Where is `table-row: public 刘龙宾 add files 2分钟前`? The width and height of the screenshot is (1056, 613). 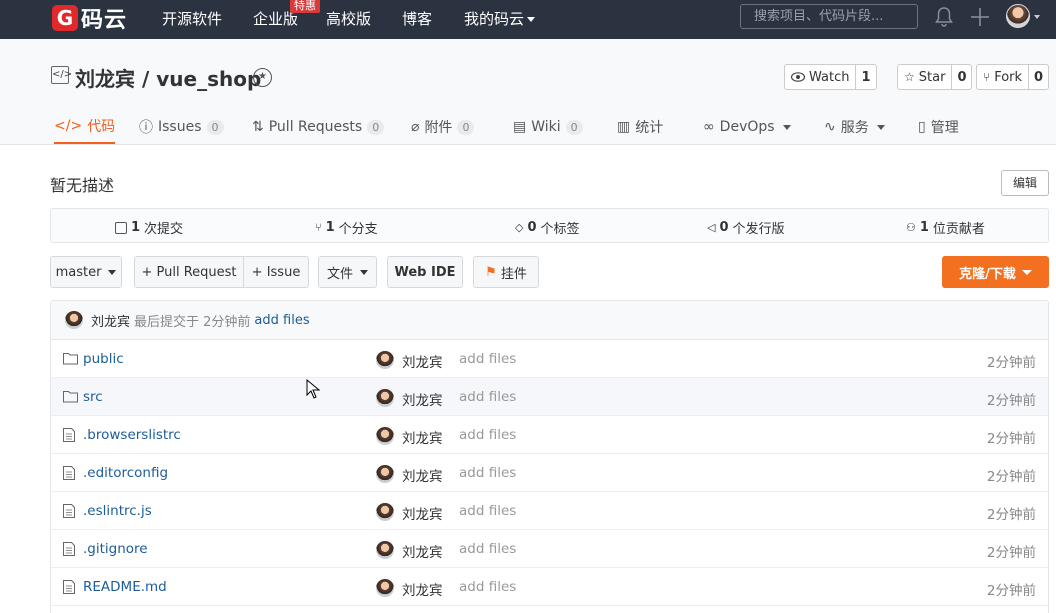 table-row: public 刘龙宾 add files 2分钟前 is located at coordinates (549, 359).